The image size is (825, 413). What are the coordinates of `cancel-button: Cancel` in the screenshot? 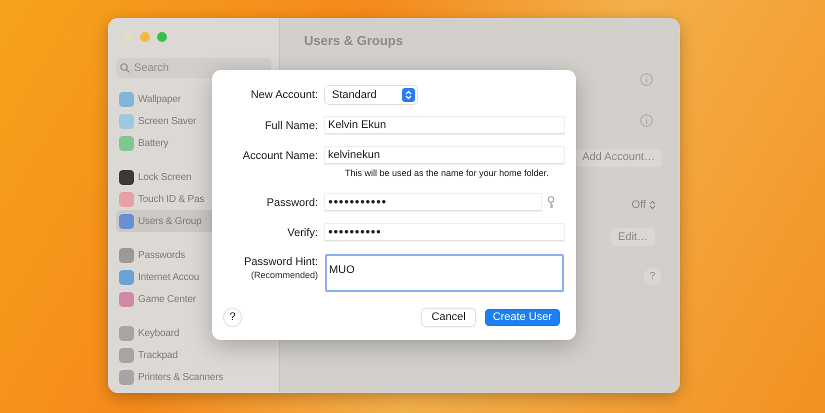 It's located at (448, 317).